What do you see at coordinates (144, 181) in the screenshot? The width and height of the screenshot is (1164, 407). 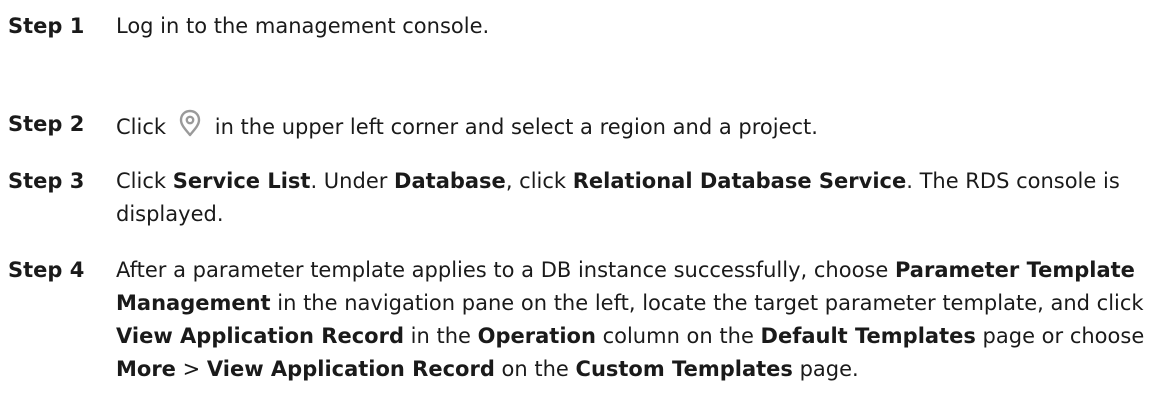 I see `text-part: Click` at bounding box center [144, 181].